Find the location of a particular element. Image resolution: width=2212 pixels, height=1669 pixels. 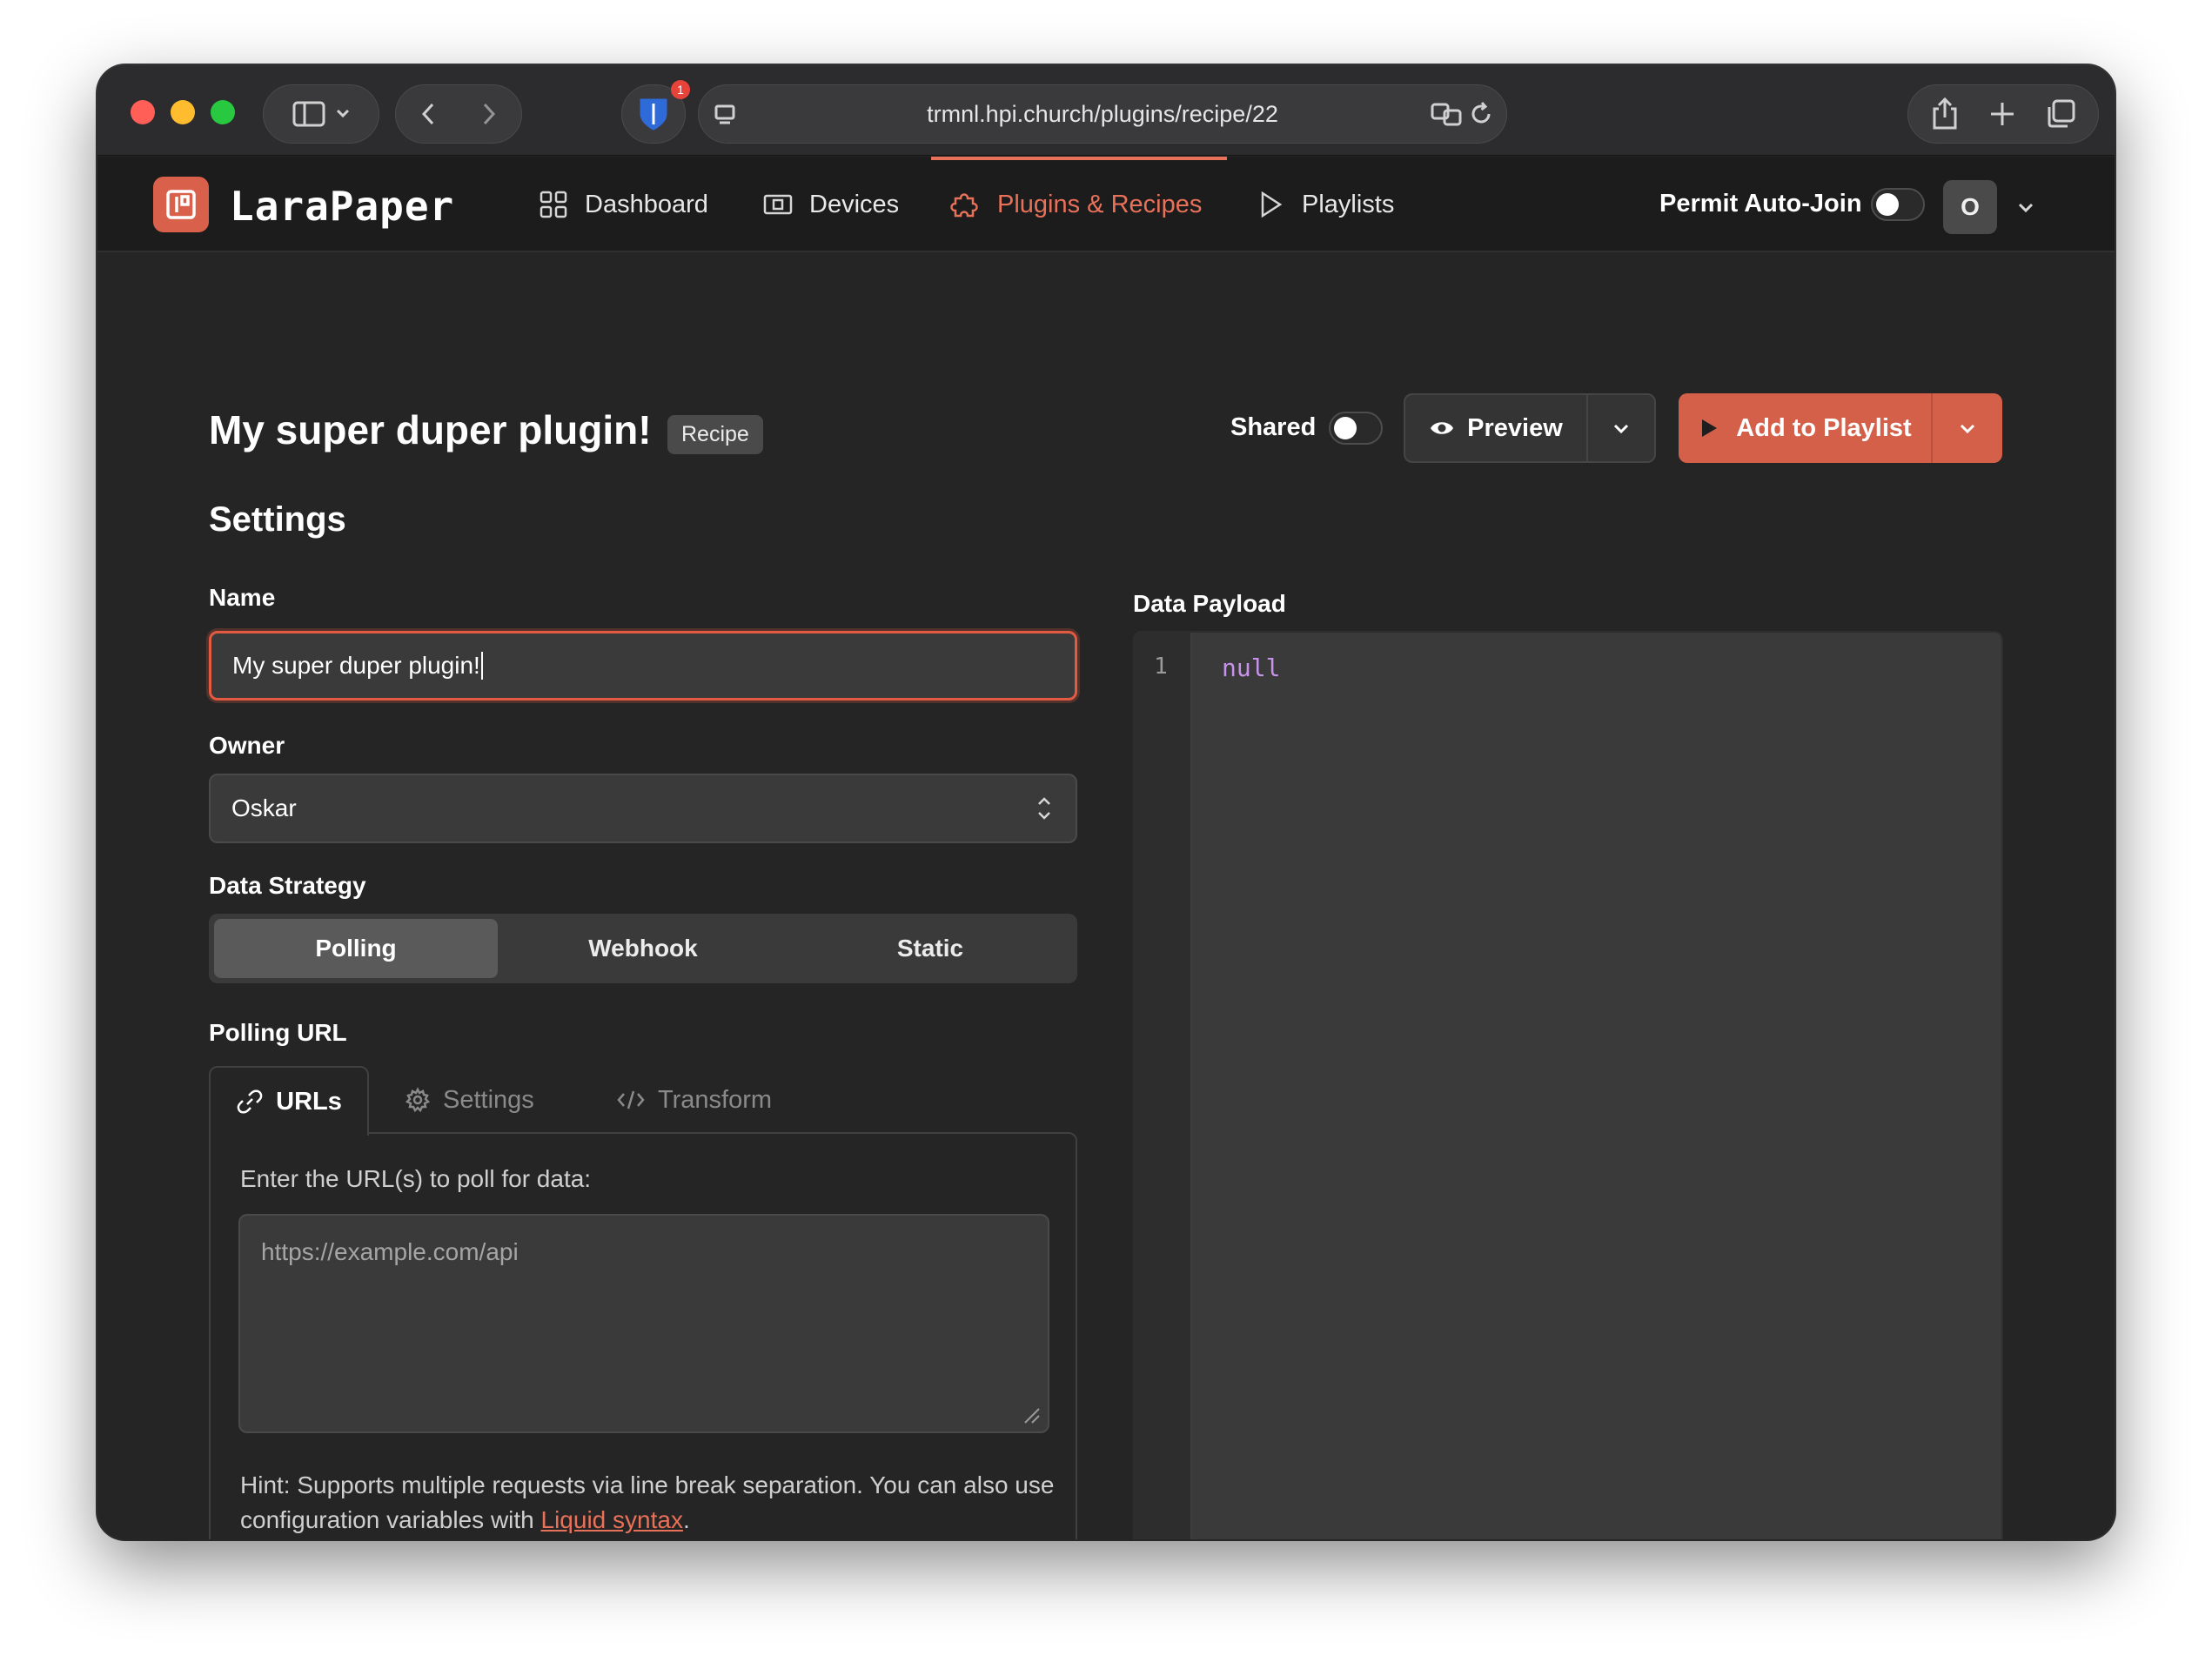

preview-button: Preview is located at coordinates (1496, 428).